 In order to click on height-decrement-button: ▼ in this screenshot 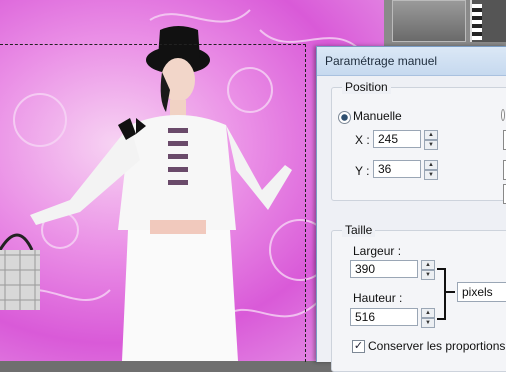, I will do `click(428, 323)`.